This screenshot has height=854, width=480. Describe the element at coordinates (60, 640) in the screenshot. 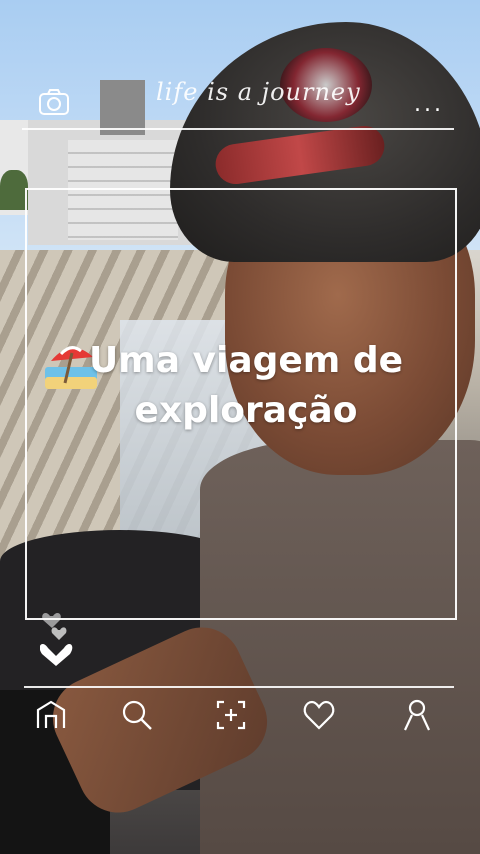

I see `hearts-icon` at that location.